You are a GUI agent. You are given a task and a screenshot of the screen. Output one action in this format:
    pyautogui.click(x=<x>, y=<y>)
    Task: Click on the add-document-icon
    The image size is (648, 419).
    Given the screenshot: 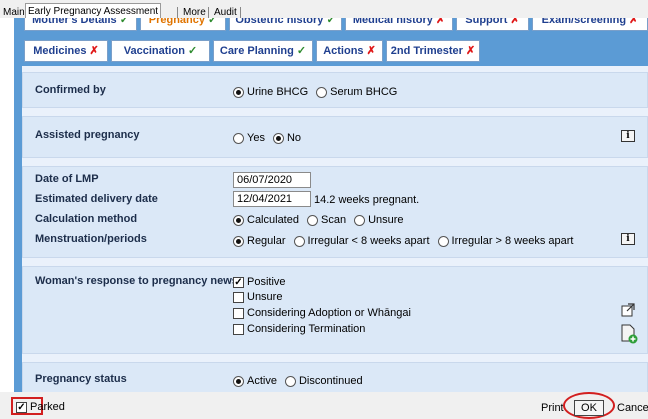 What is the action you would take?
    pyautogui.click(x=629, y=334)
    